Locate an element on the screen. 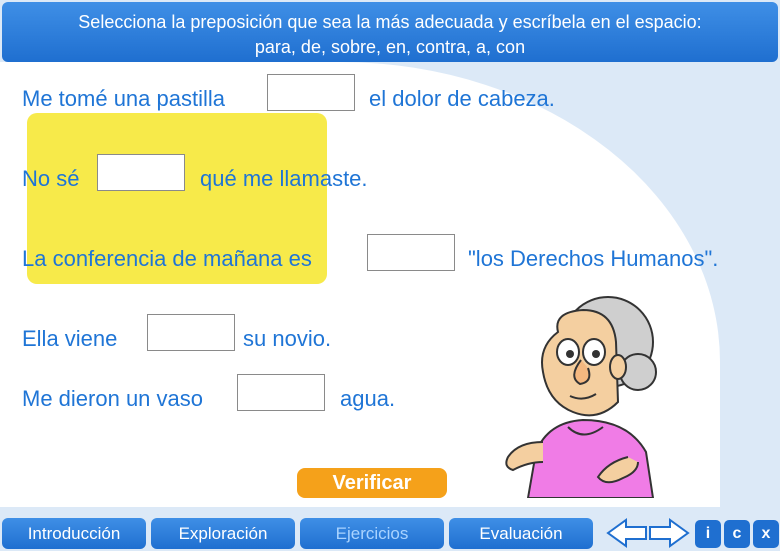  sentence-5-start: Me dieron un vaso is located at coordinates (112, 398).